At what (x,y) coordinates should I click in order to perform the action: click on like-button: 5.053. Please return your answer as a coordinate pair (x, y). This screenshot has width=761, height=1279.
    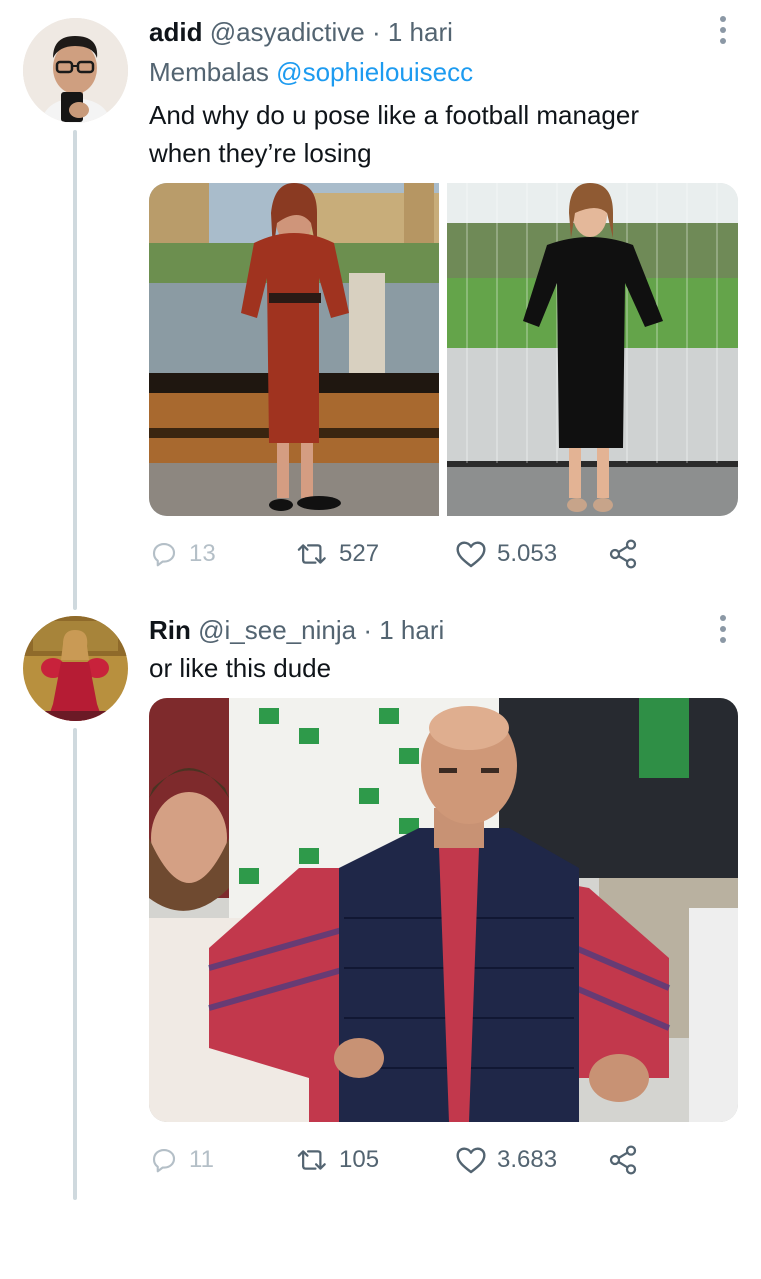
    Looking at the image, I should click on (506, 554).